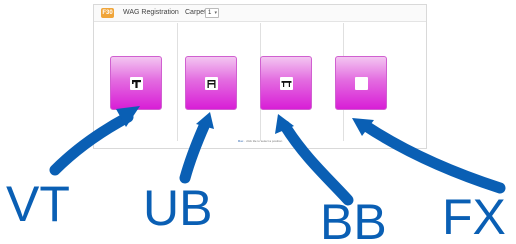  What do you see at coordinates (474, 216) in the screenshot?
I see `label-fx: FX` at bounding box center [474, 216].